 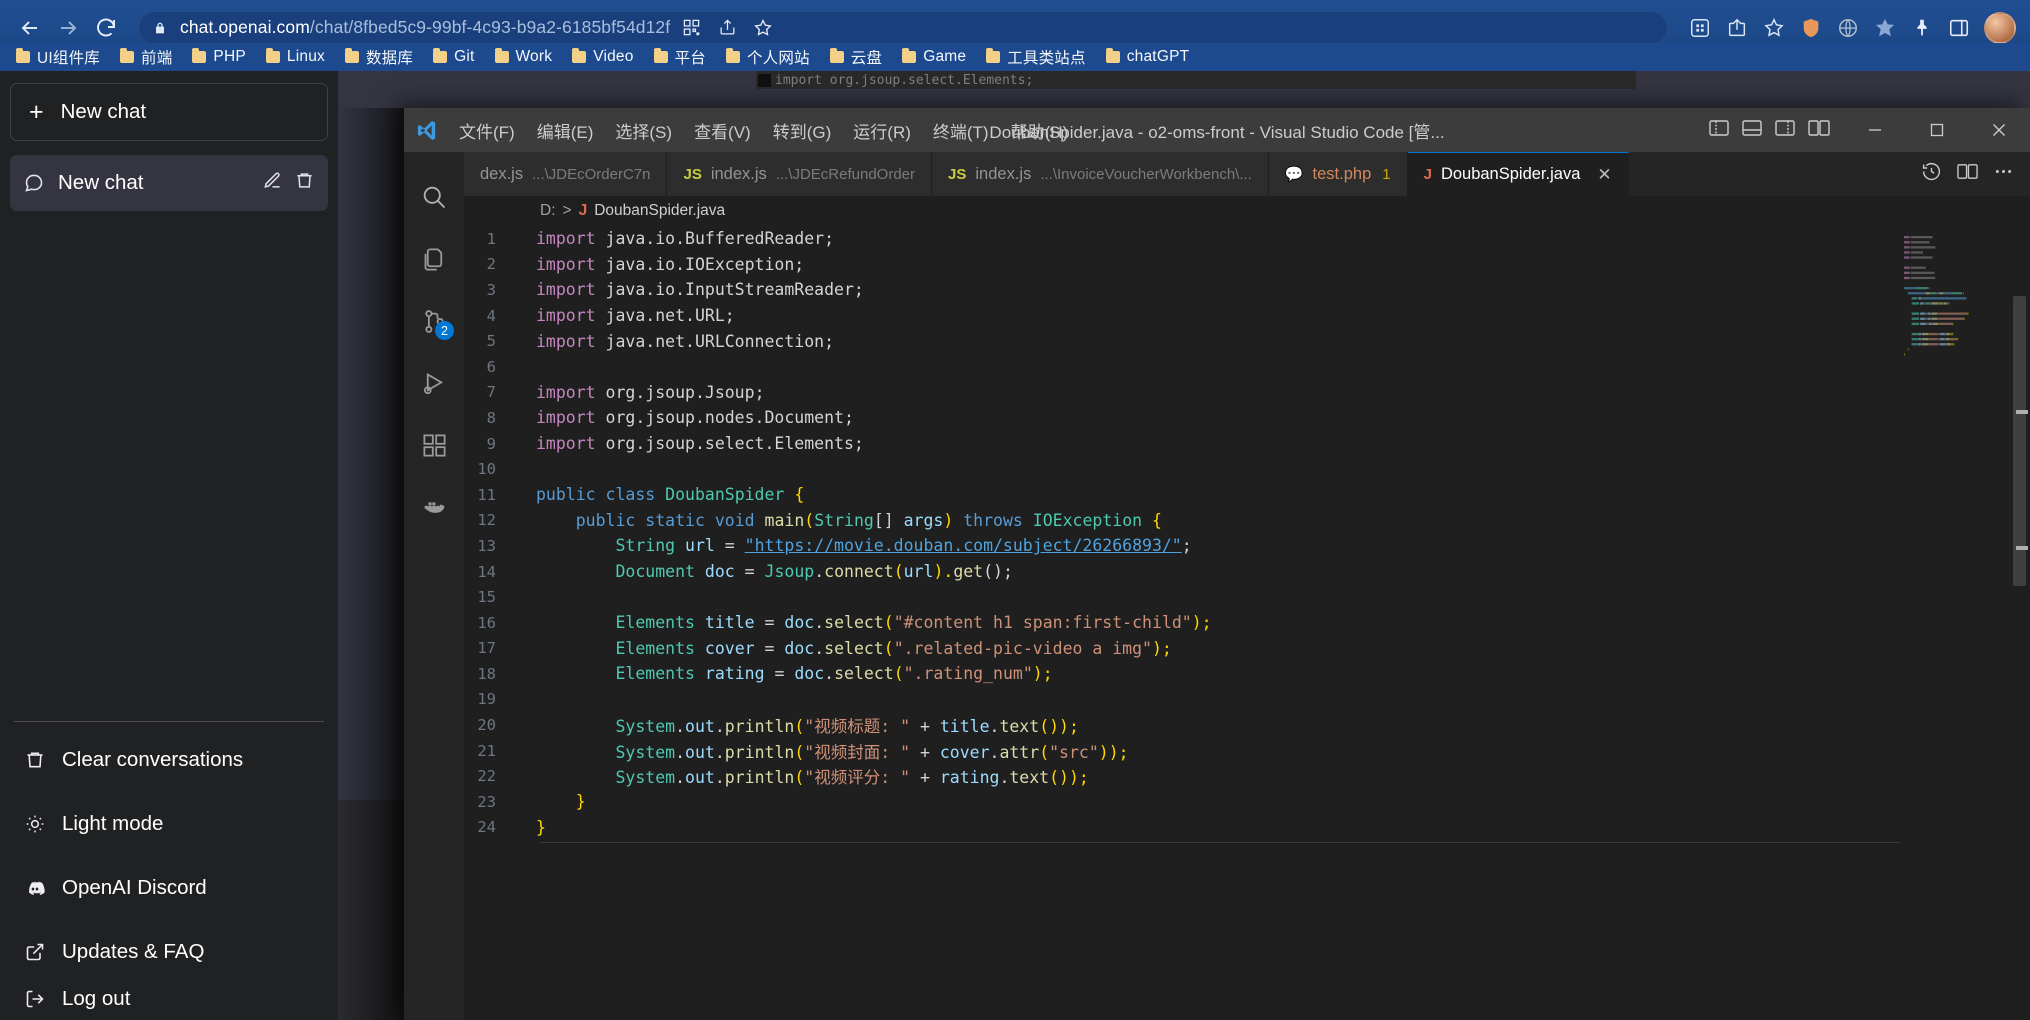 What do you see at coordinates (1931, 174) in the screenshot?
I see `history-icon` at bounding box center [1931, 174].